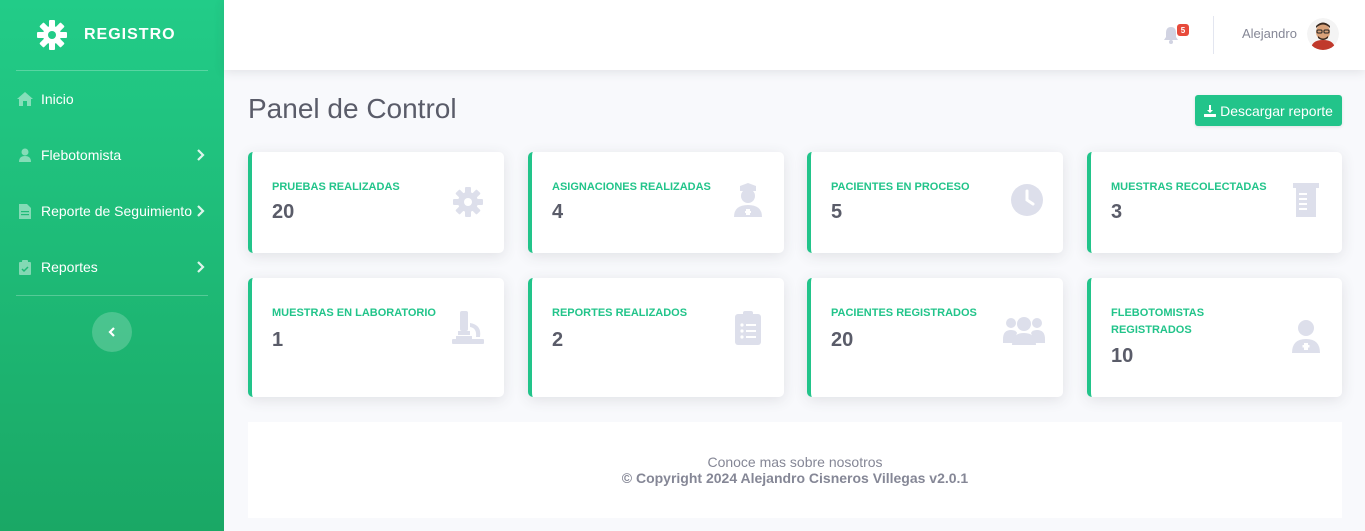  What do you see at coordinates (25, 267) in the screenshot?
I see `clipboard-check-icon` at bounding box center [25, 267].